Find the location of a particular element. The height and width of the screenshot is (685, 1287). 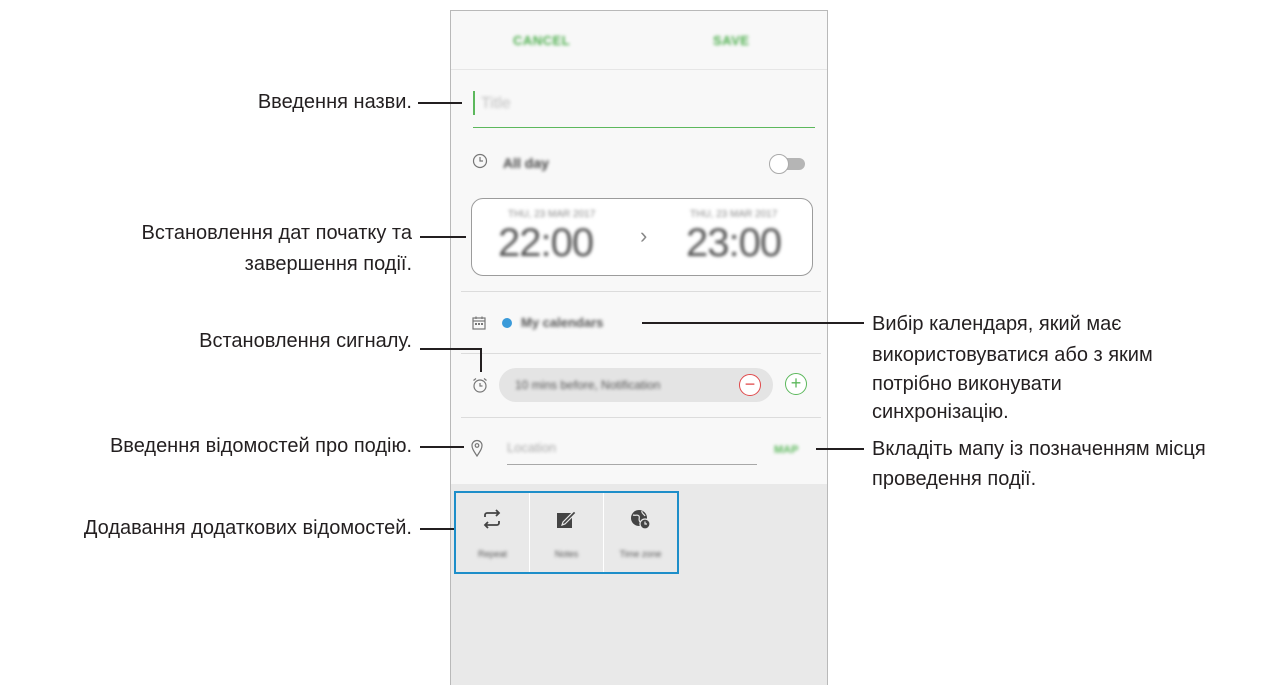

annotation-dates-line1: Встановлення дат початку та is located at coordinates (276, 233).